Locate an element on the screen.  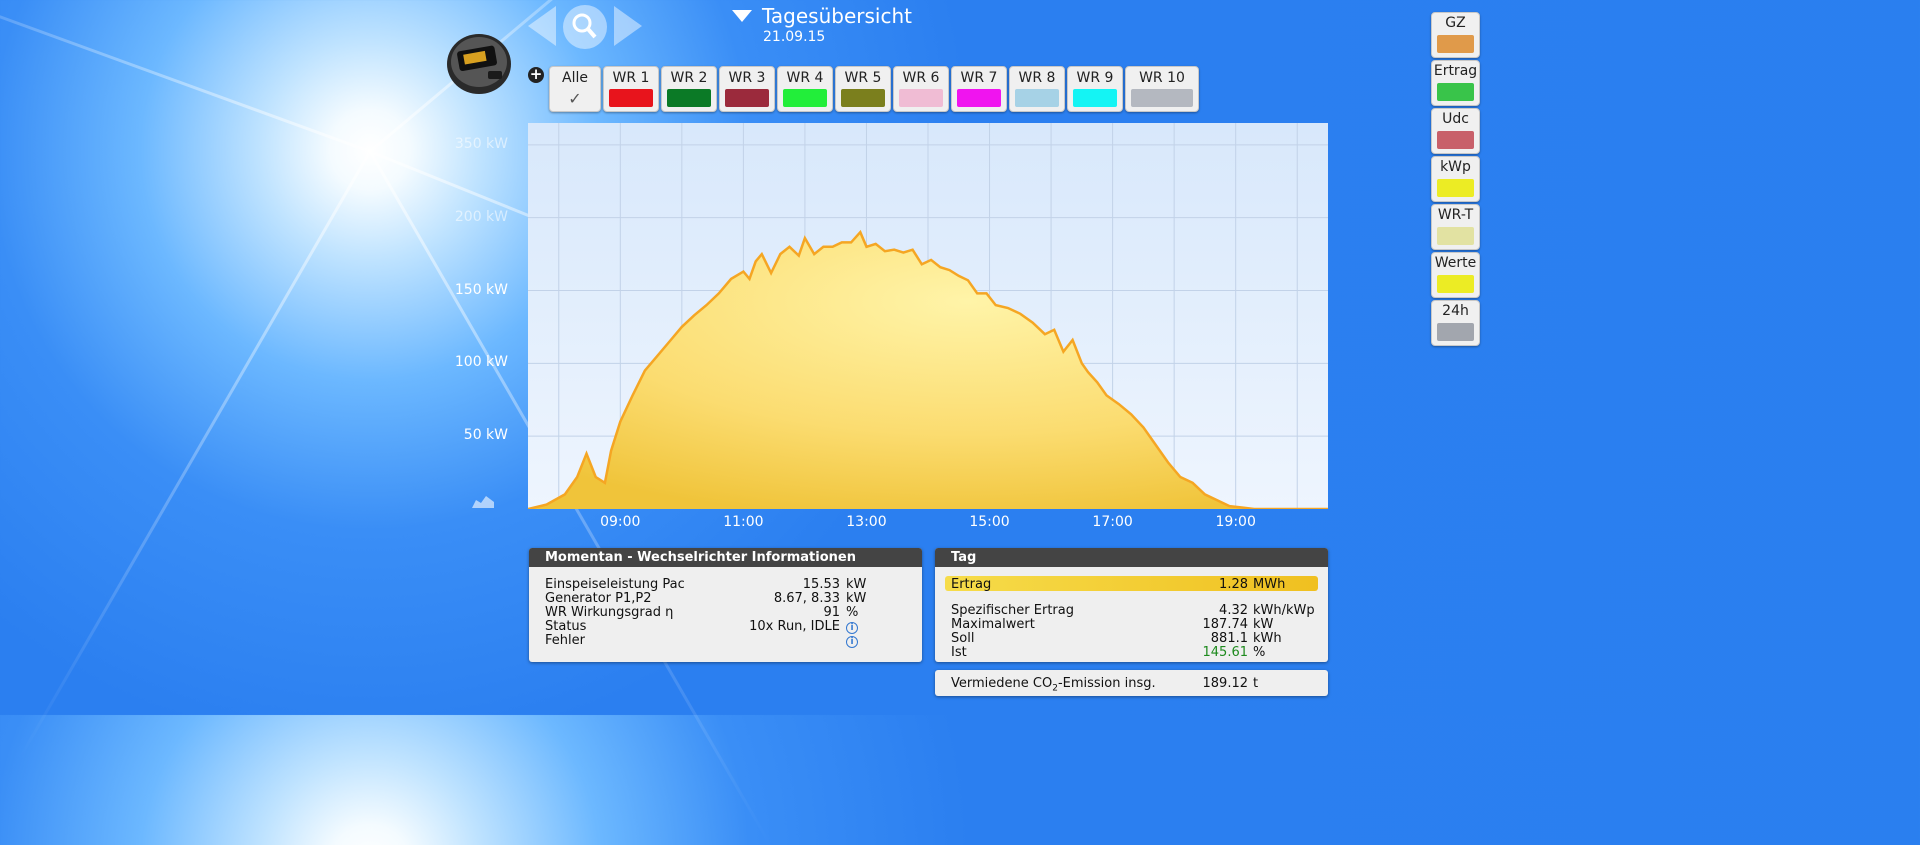
tab-wr8: WR 8 is located at coordinates (1037, 89).